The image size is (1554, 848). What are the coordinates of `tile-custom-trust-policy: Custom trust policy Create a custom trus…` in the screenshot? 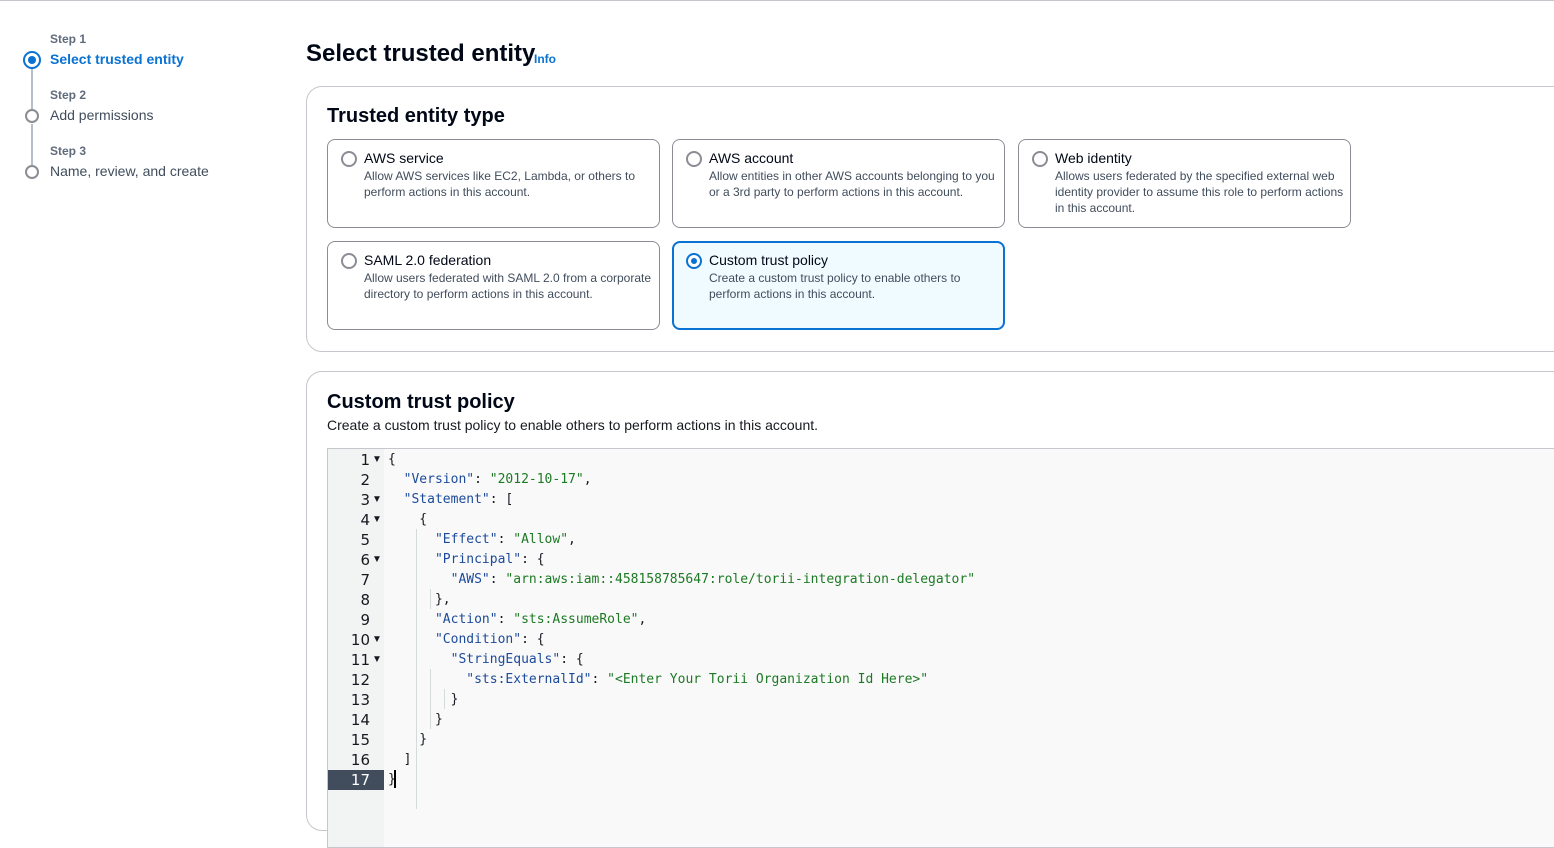 It's located at (838, 285).